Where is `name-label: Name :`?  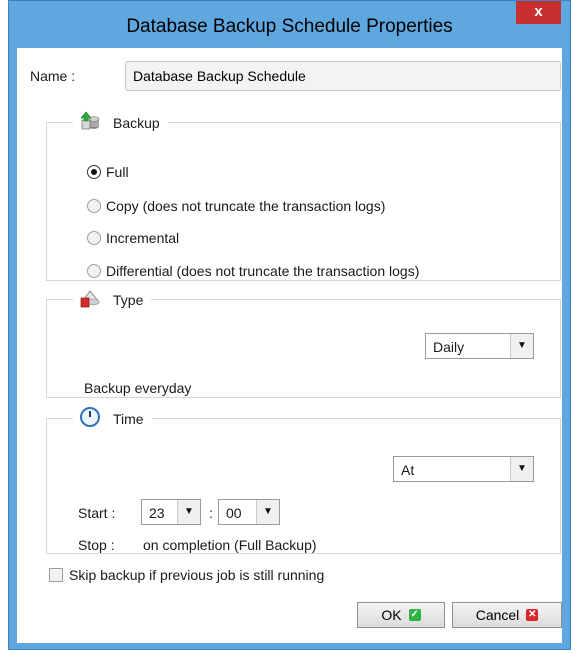
name-label: Name : is located at coordinates (53, 76).